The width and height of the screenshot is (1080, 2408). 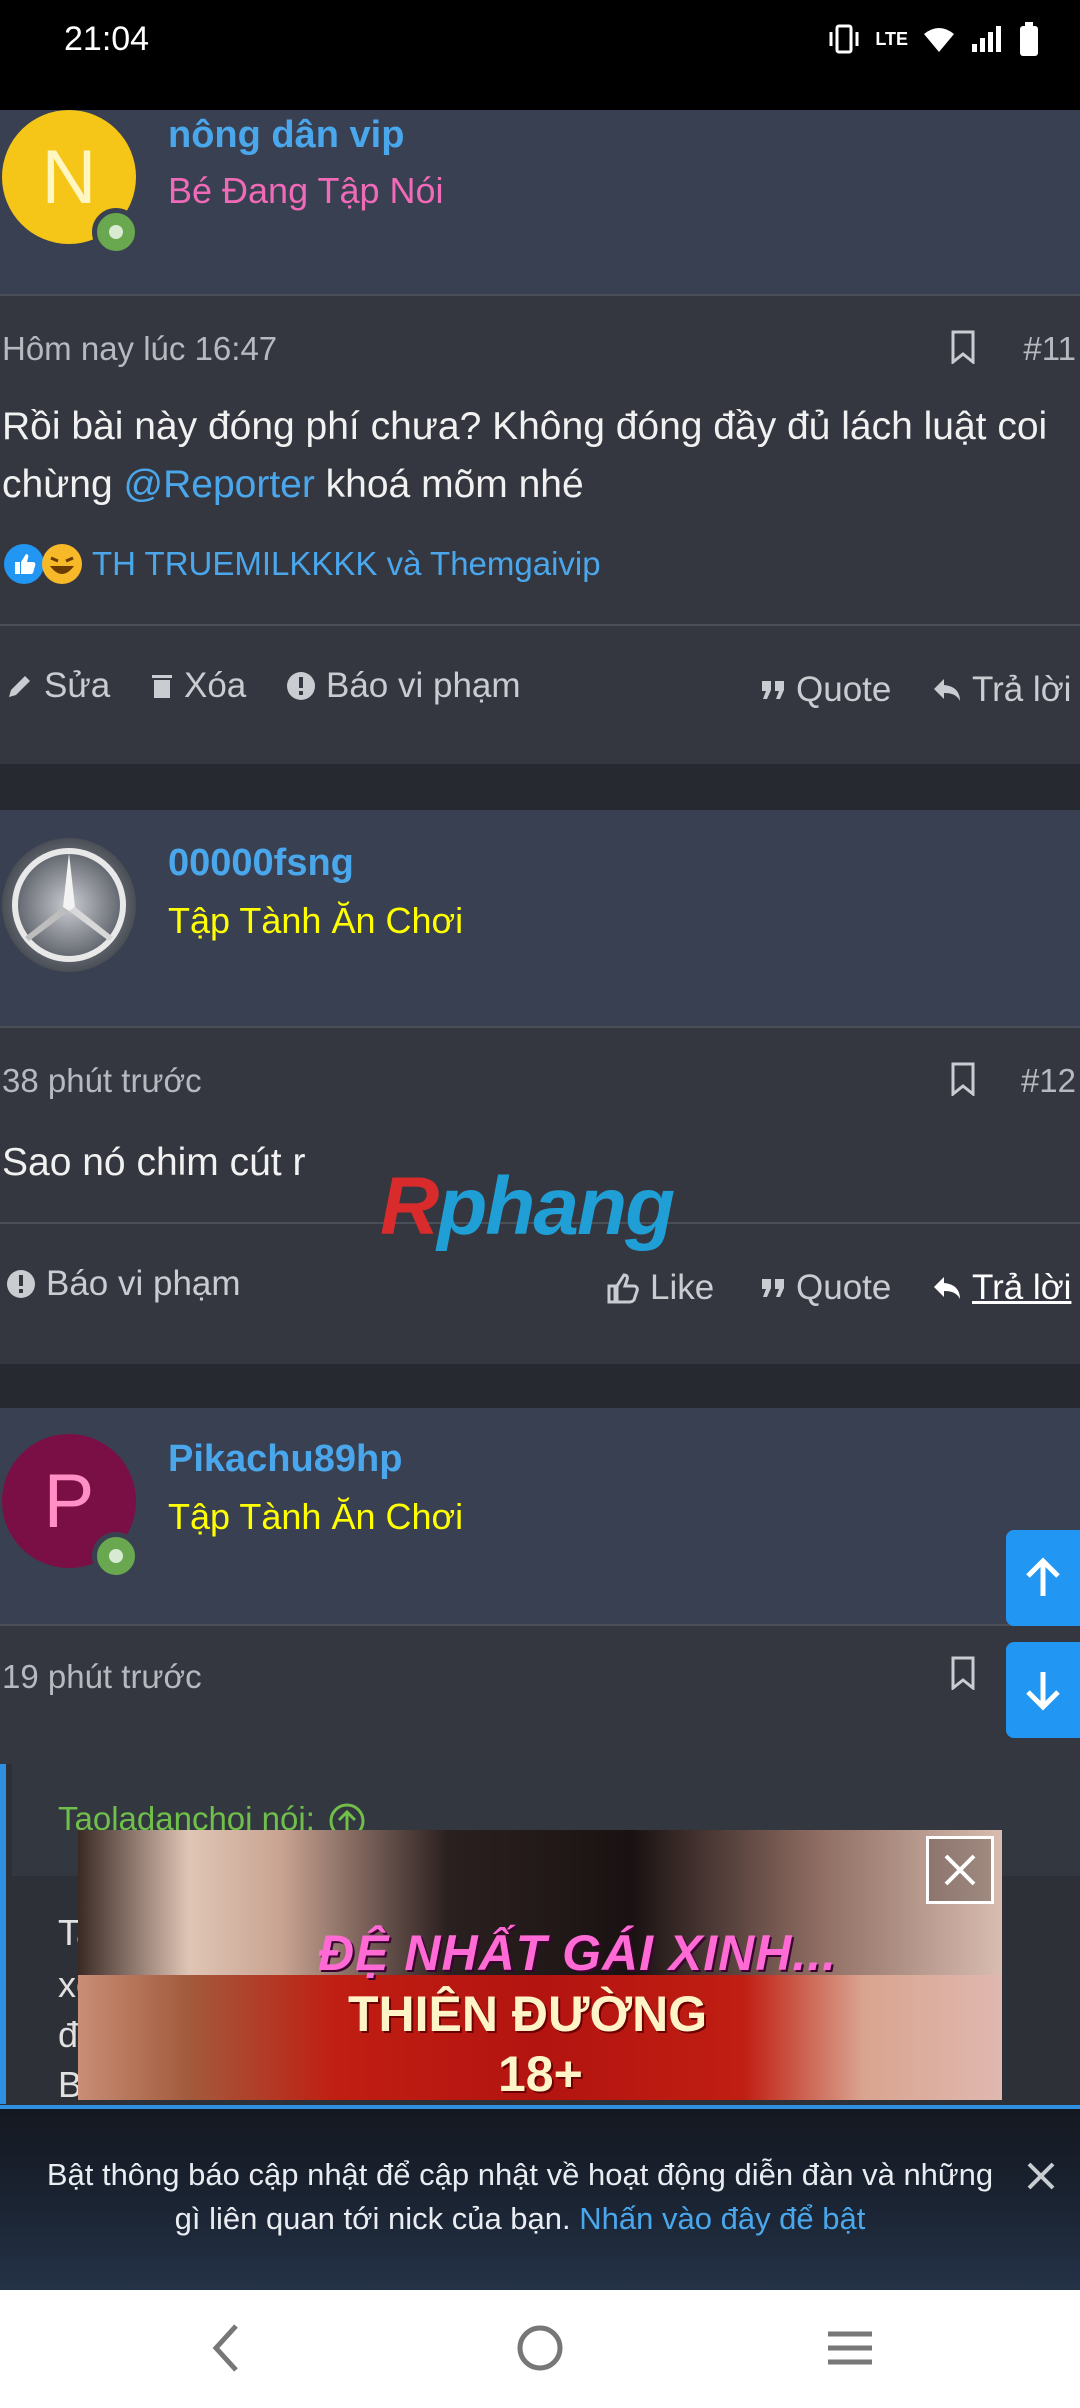 I want to click on reactions-bar: TH TRUEMILKKKK và Themgaivip, so click(x=301, y=564).